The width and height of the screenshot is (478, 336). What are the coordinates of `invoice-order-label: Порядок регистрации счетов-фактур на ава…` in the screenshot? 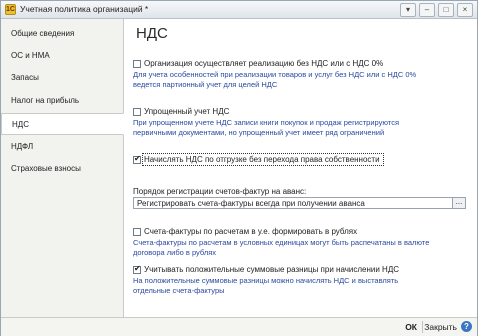 It's located at (220, 191).